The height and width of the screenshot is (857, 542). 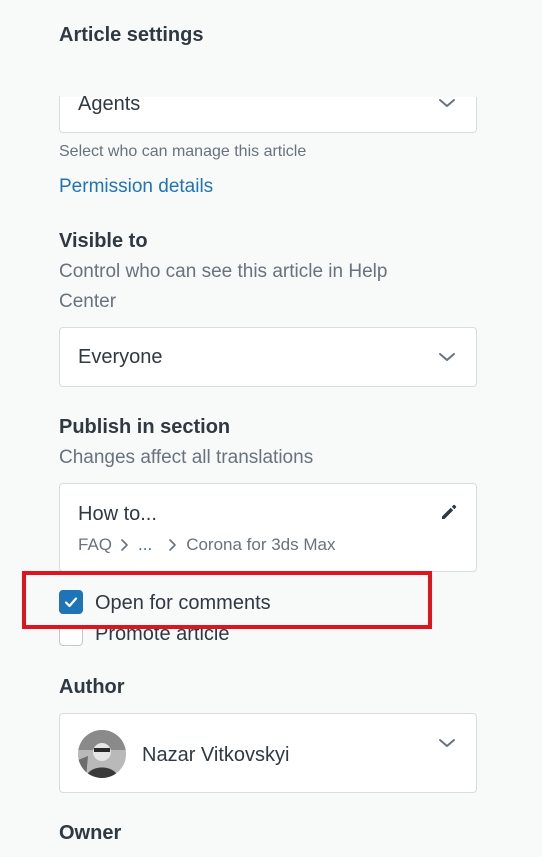 I want to click on author-label: Author, so click(x=92, y=687).